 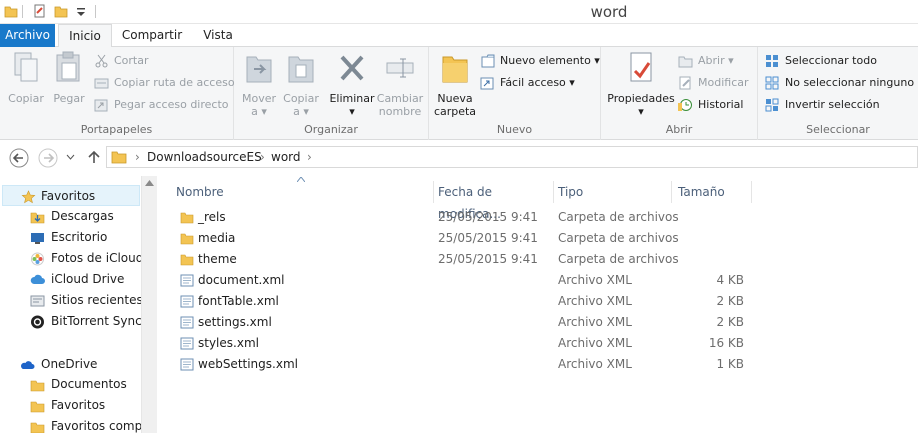 What do you see at coordinates (101, 105) in the screenshot?
I see `paste-shortcut-icon` at bounding box center [101, 105].